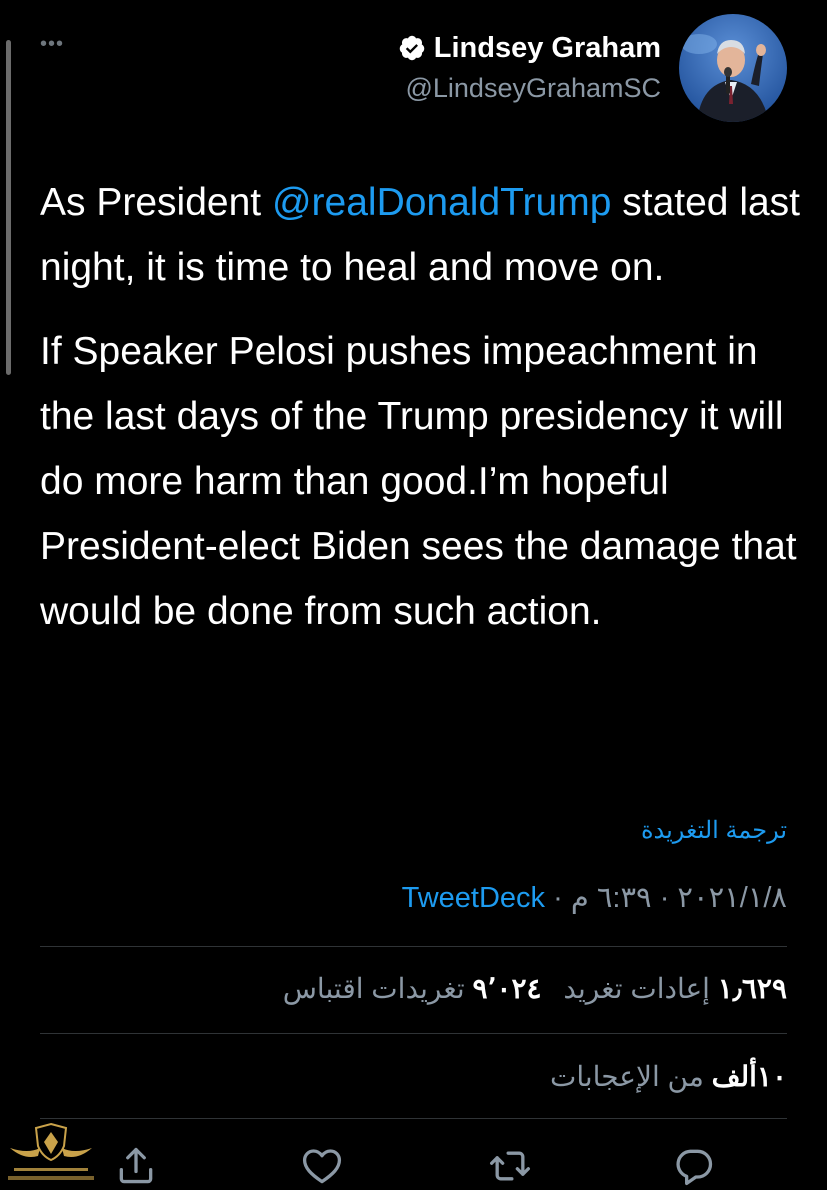 This screenshot has width=827, height=1190. I want to click on likes-stat: ١٠ألف من الإعجابات, so click(668, 1076).